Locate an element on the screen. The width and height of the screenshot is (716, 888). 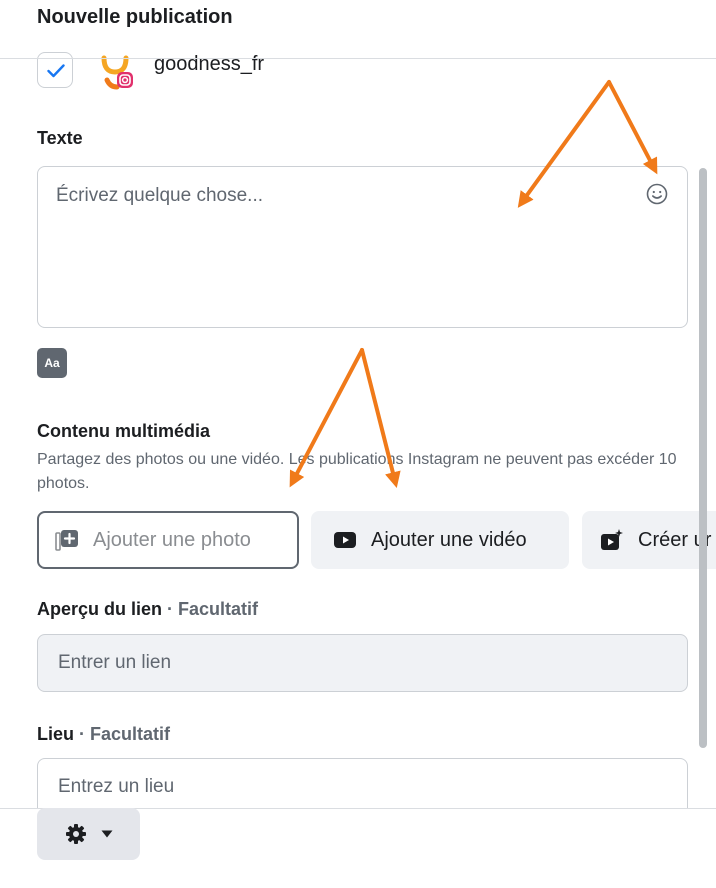
link-input is located at coordinates (362, 663).